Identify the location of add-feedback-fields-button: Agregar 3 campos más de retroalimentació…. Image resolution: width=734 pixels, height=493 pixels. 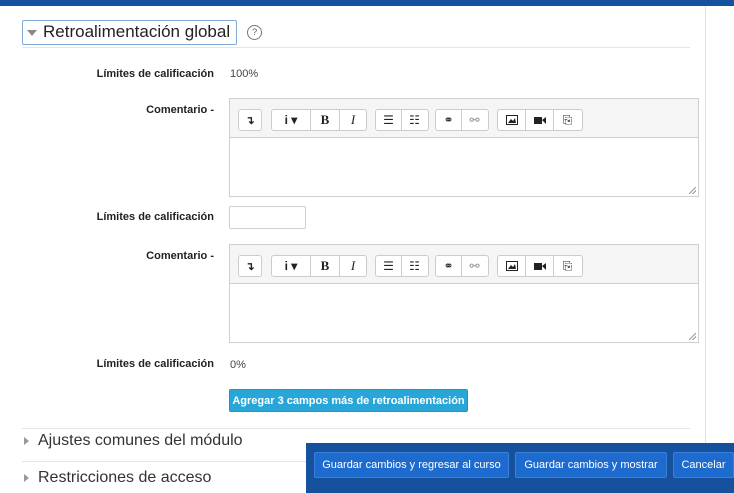
(348, 400).